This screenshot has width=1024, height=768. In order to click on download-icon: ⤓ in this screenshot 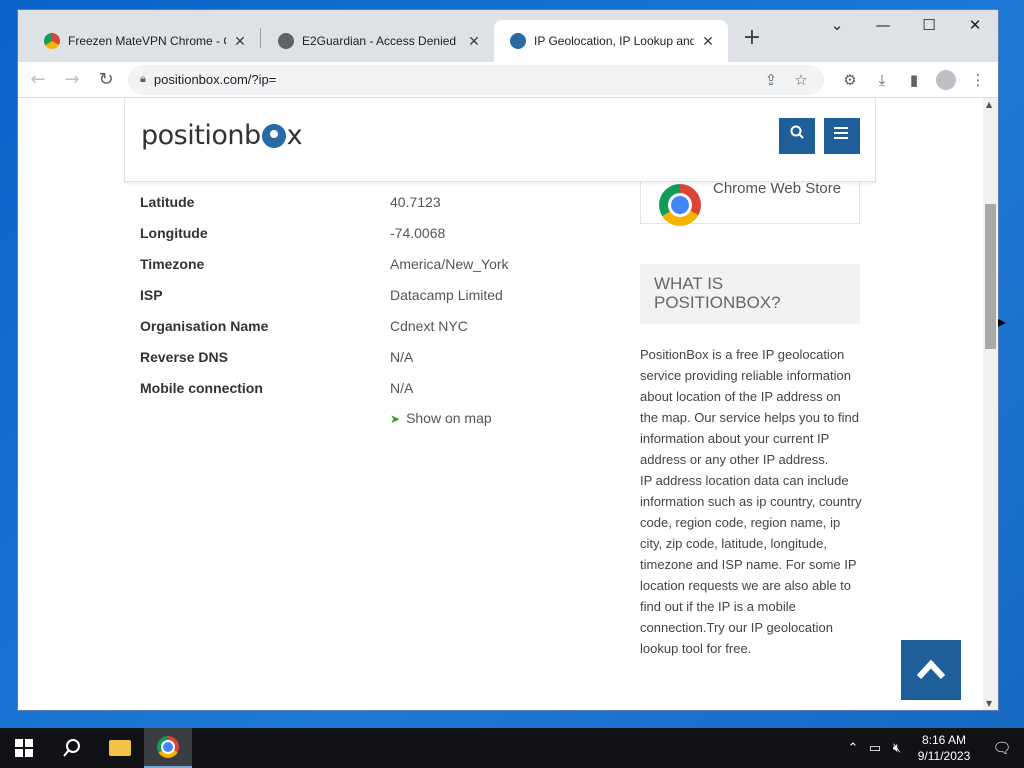, I will do `click(882, 80)`.